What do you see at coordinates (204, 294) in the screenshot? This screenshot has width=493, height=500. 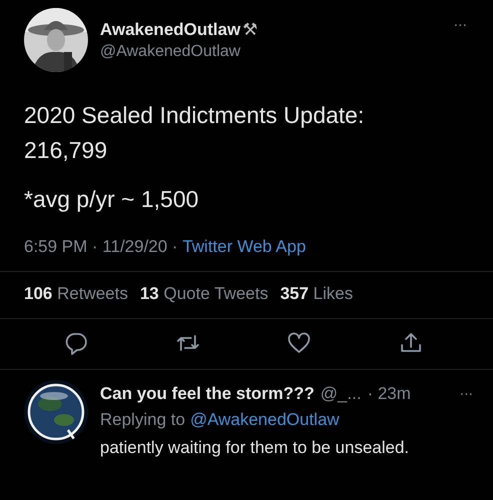 I see `stat-link: 13 Quote Tweets` at bounding box center [204, 294].